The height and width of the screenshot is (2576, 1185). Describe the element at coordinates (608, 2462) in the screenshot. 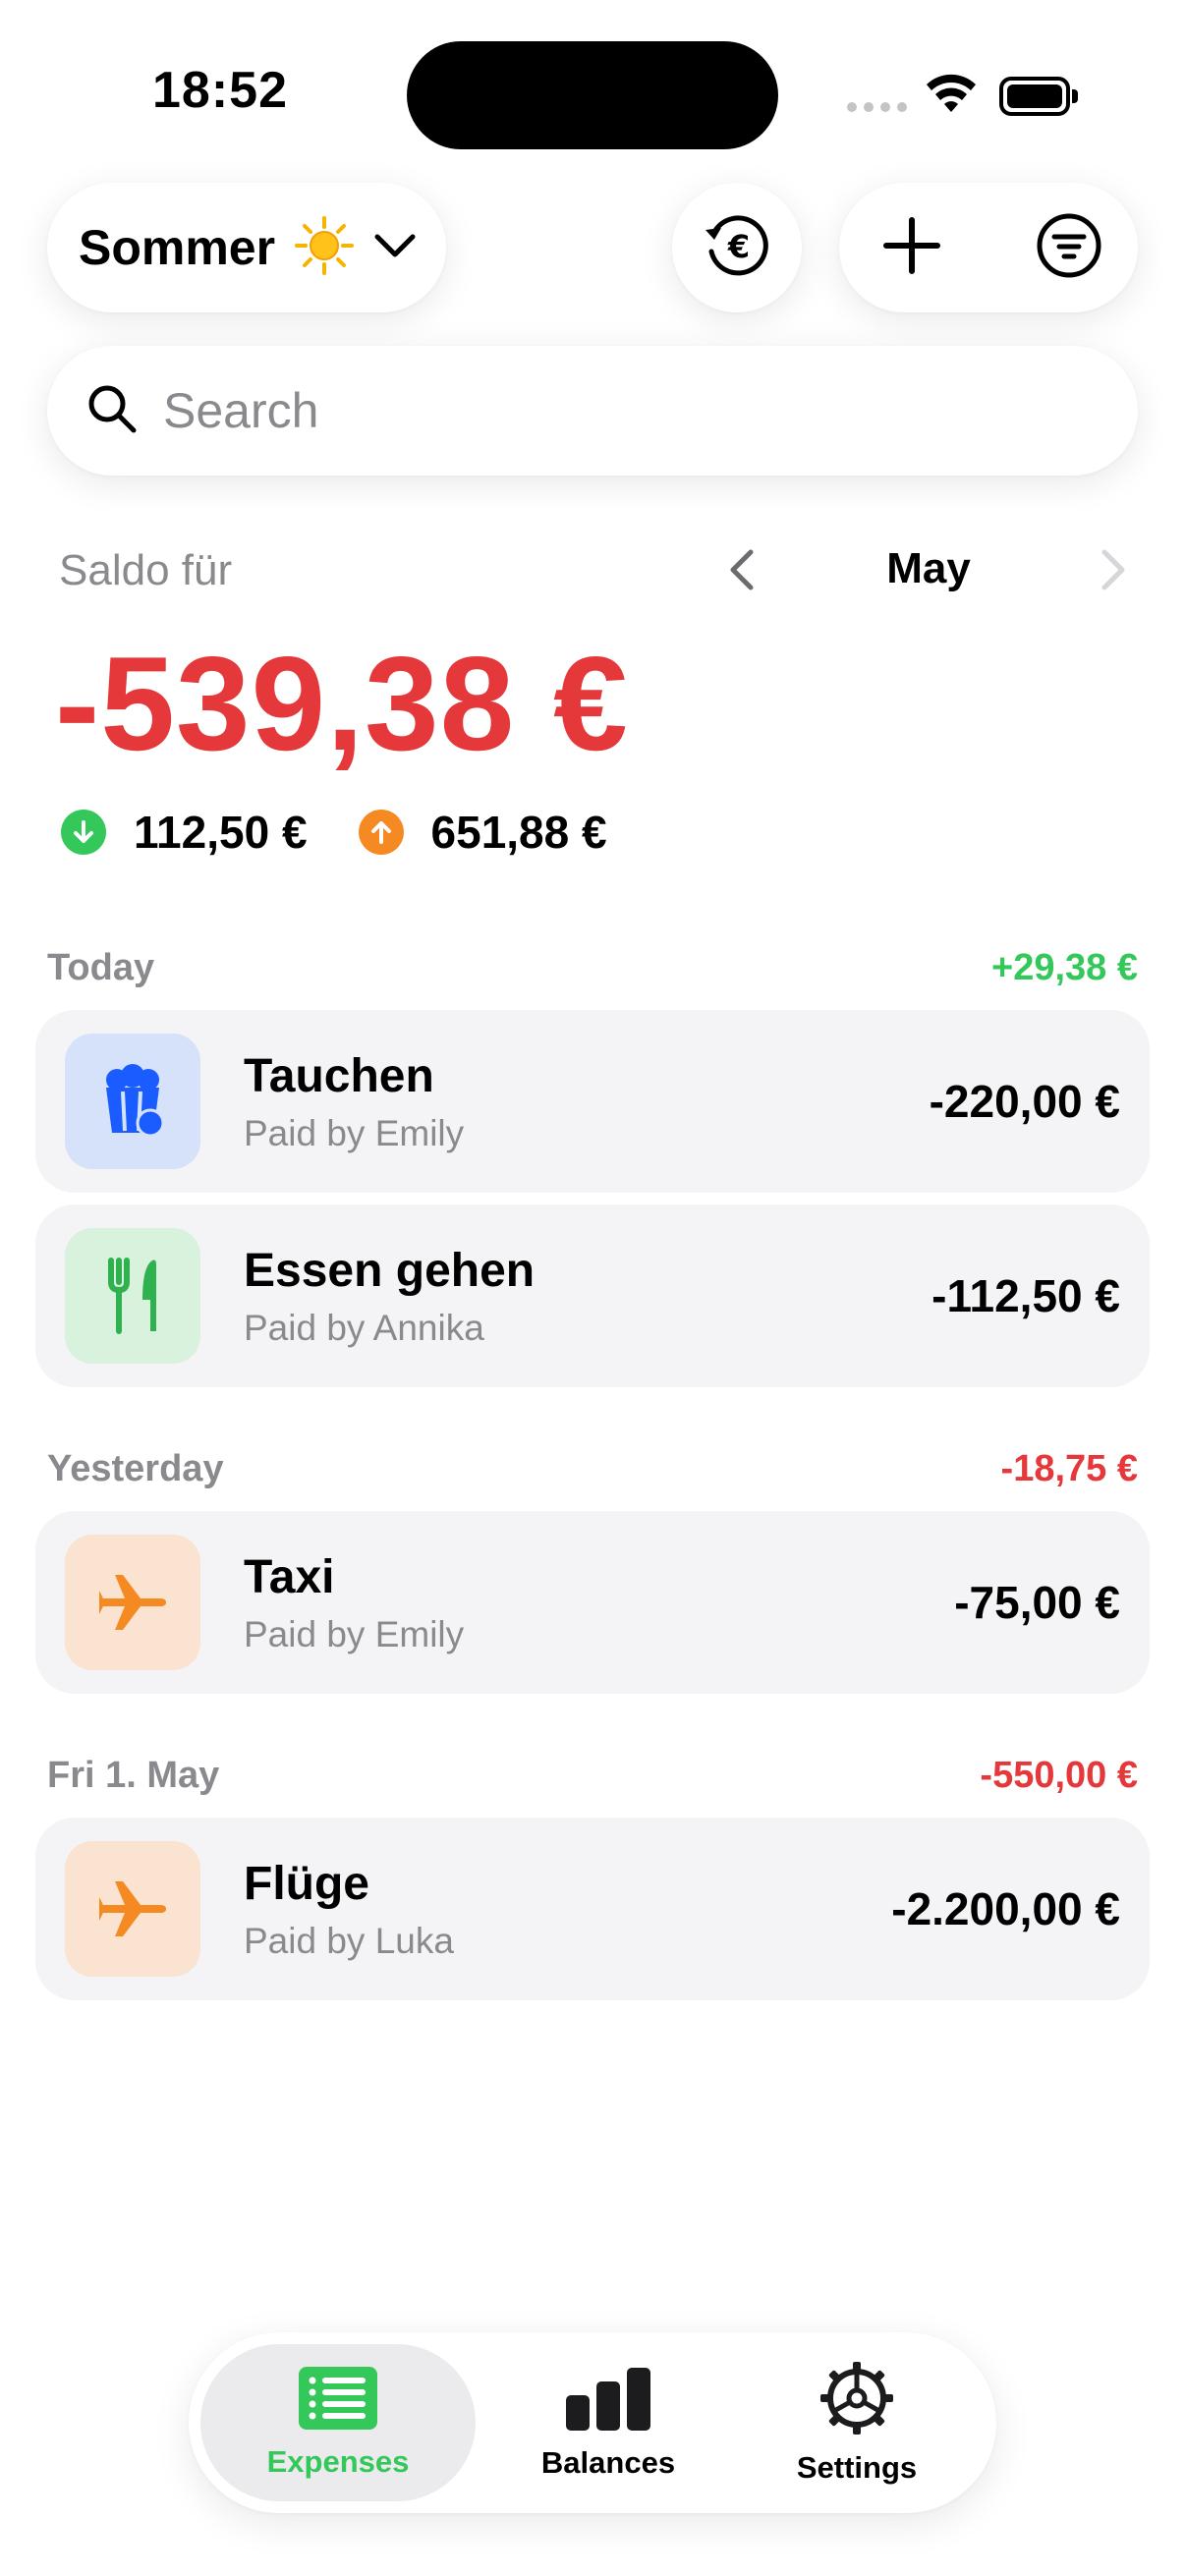

I see `tab-label: Balances` at that location.